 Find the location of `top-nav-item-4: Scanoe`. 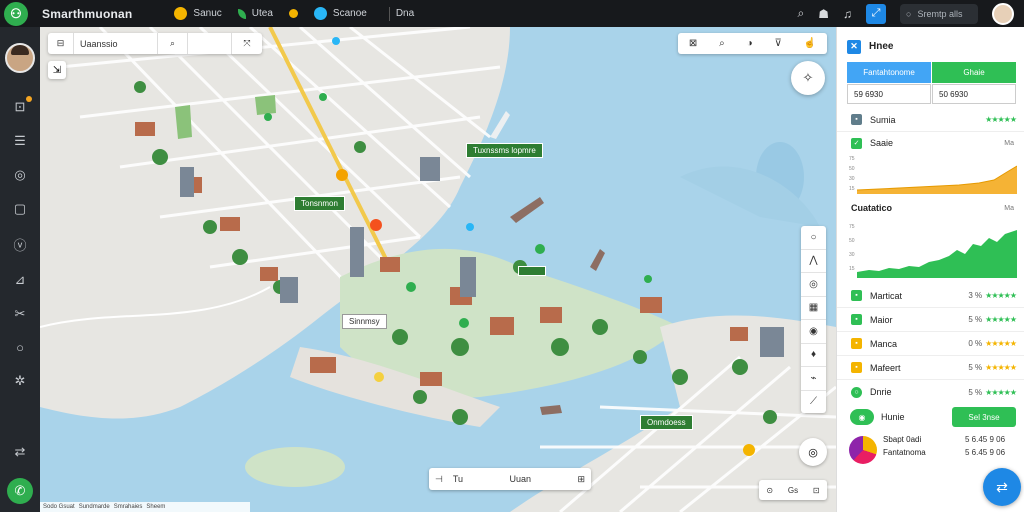

top-nav-item-4: Scanoe is located at coordinates (340, 13).